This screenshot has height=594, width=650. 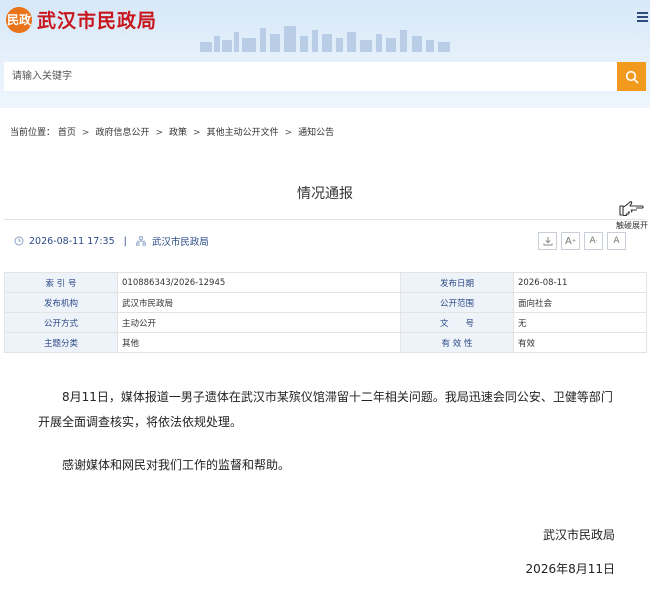 I want to click on info-key: 公开方式, so click(x=61, y=322).